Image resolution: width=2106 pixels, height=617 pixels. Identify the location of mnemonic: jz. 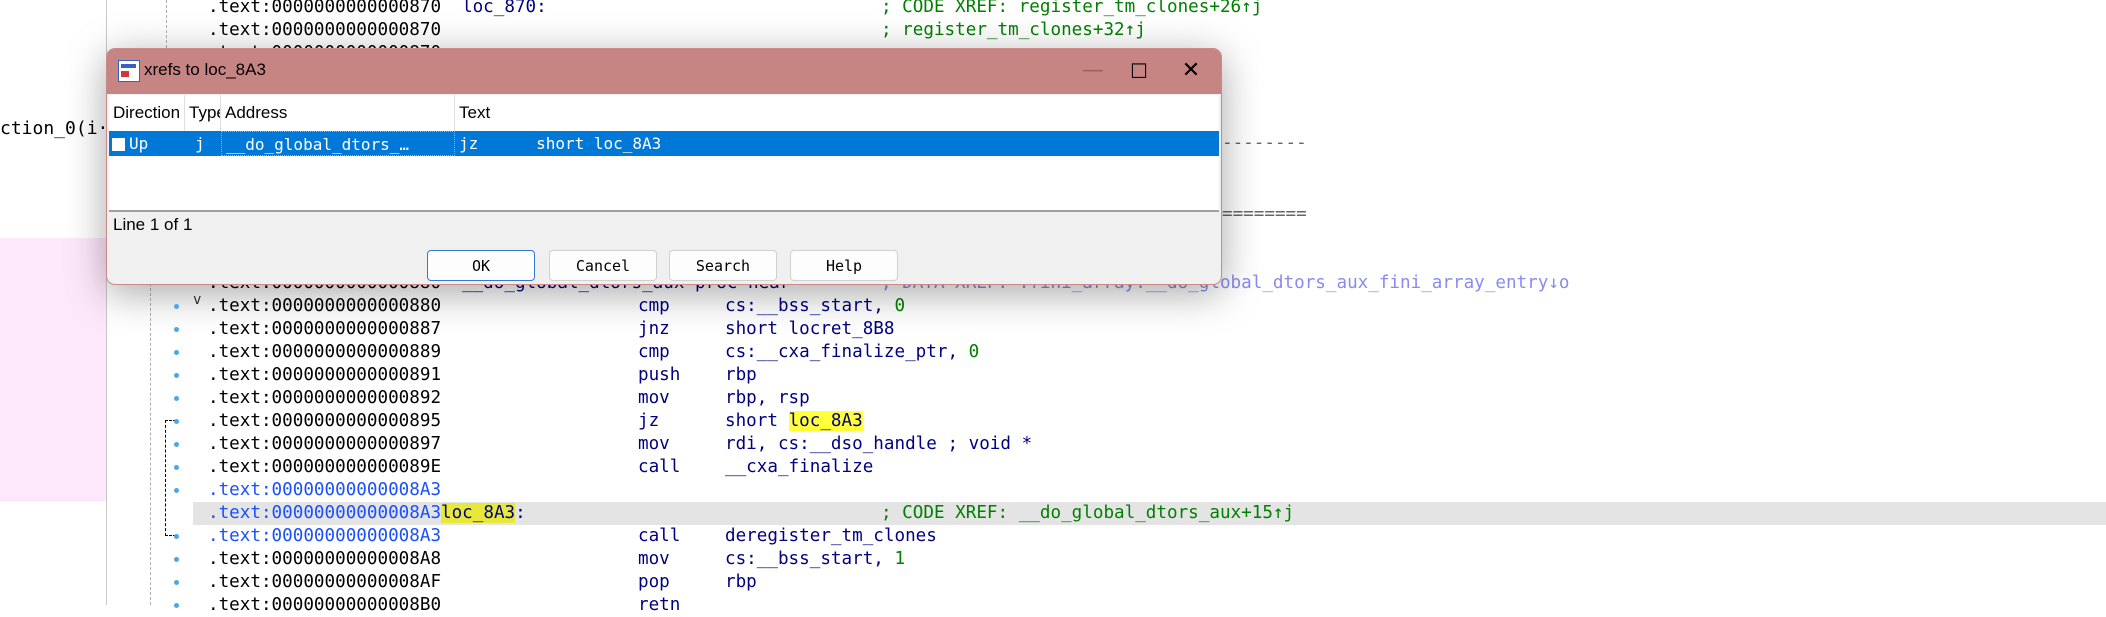
(649, 421).